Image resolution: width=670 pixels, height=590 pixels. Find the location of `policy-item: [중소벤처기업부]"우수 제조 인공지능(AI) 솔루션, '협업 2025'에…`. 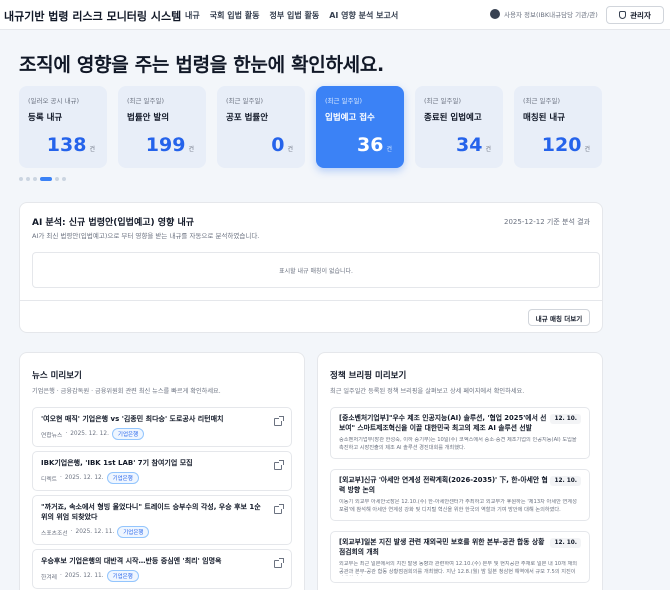

policy-item: [중소벤처기업부]"우수 제조 인공지능(AI) 솔루션, '협업 2025'에… is located at coordinates (460, 433).